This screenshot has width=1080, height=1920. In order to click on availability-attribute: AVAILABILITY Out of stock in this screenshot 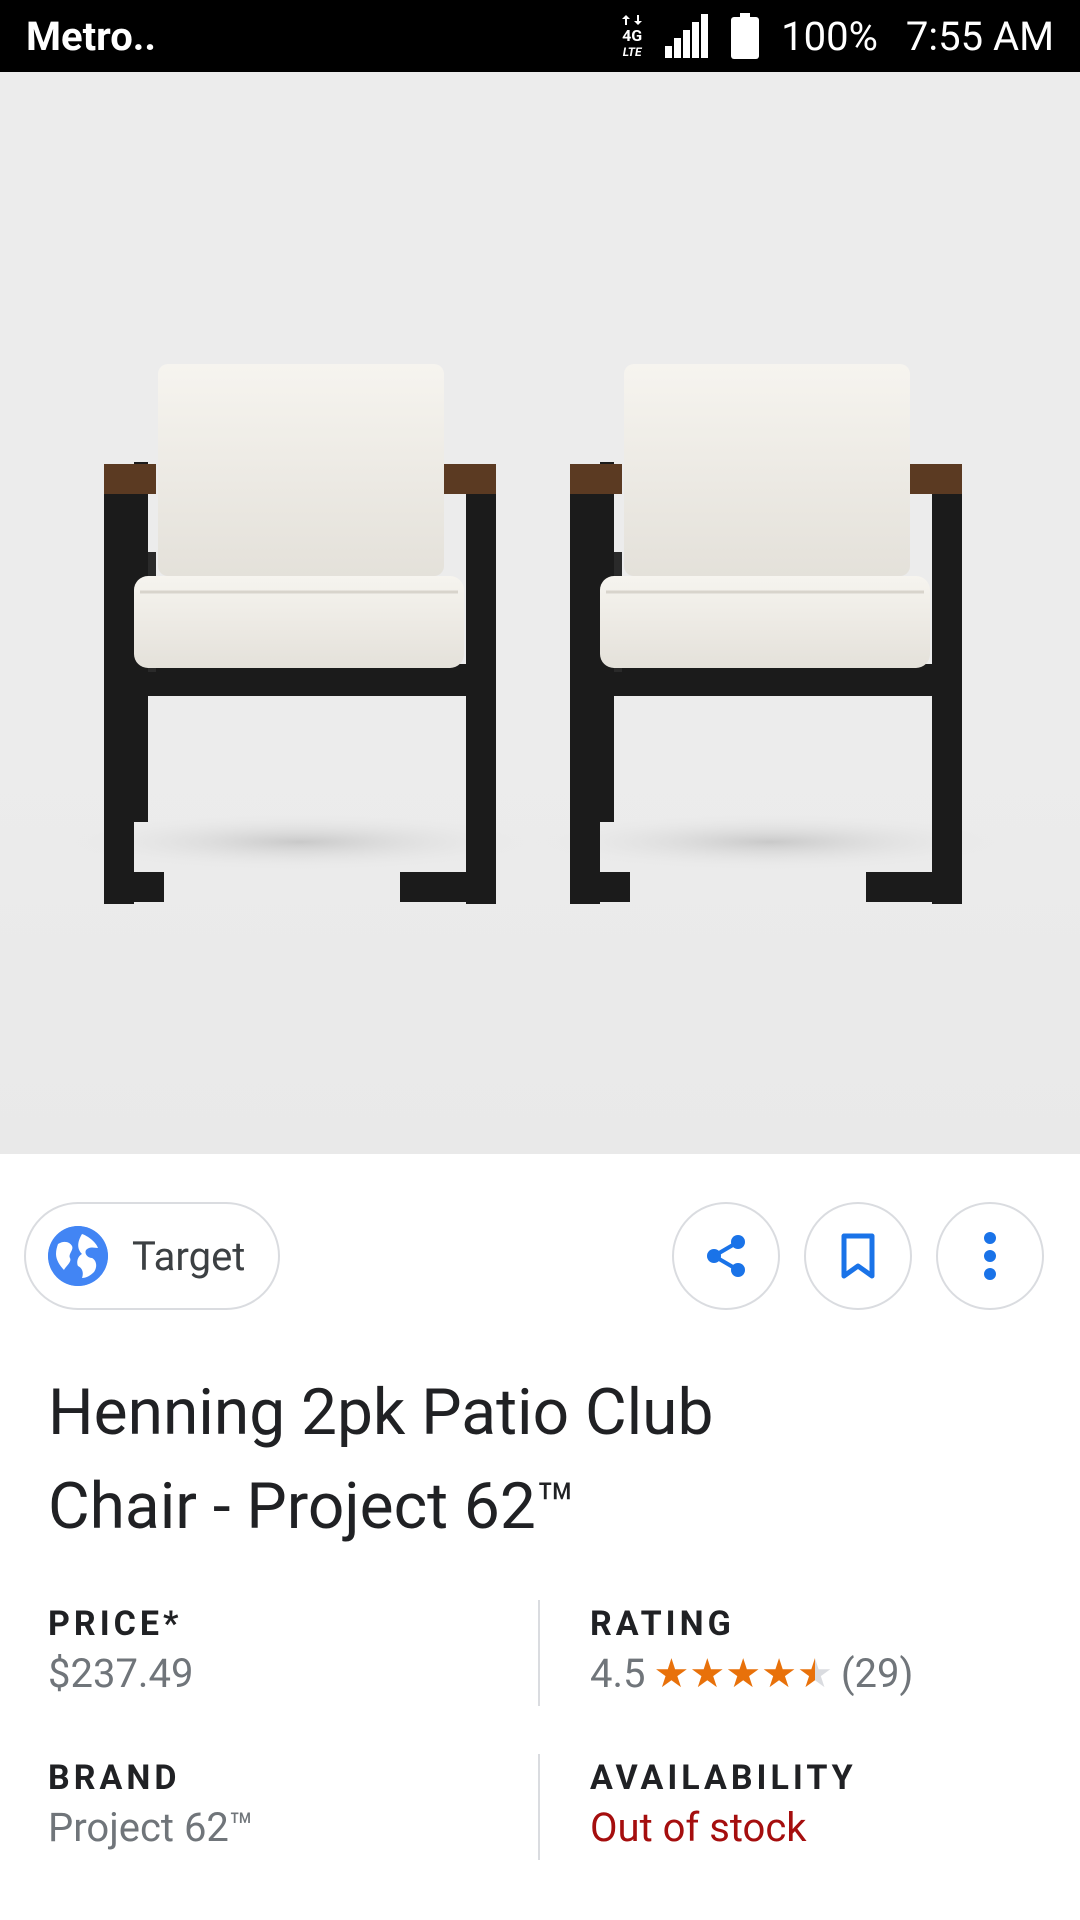, I will do `click(723, 1804)`.